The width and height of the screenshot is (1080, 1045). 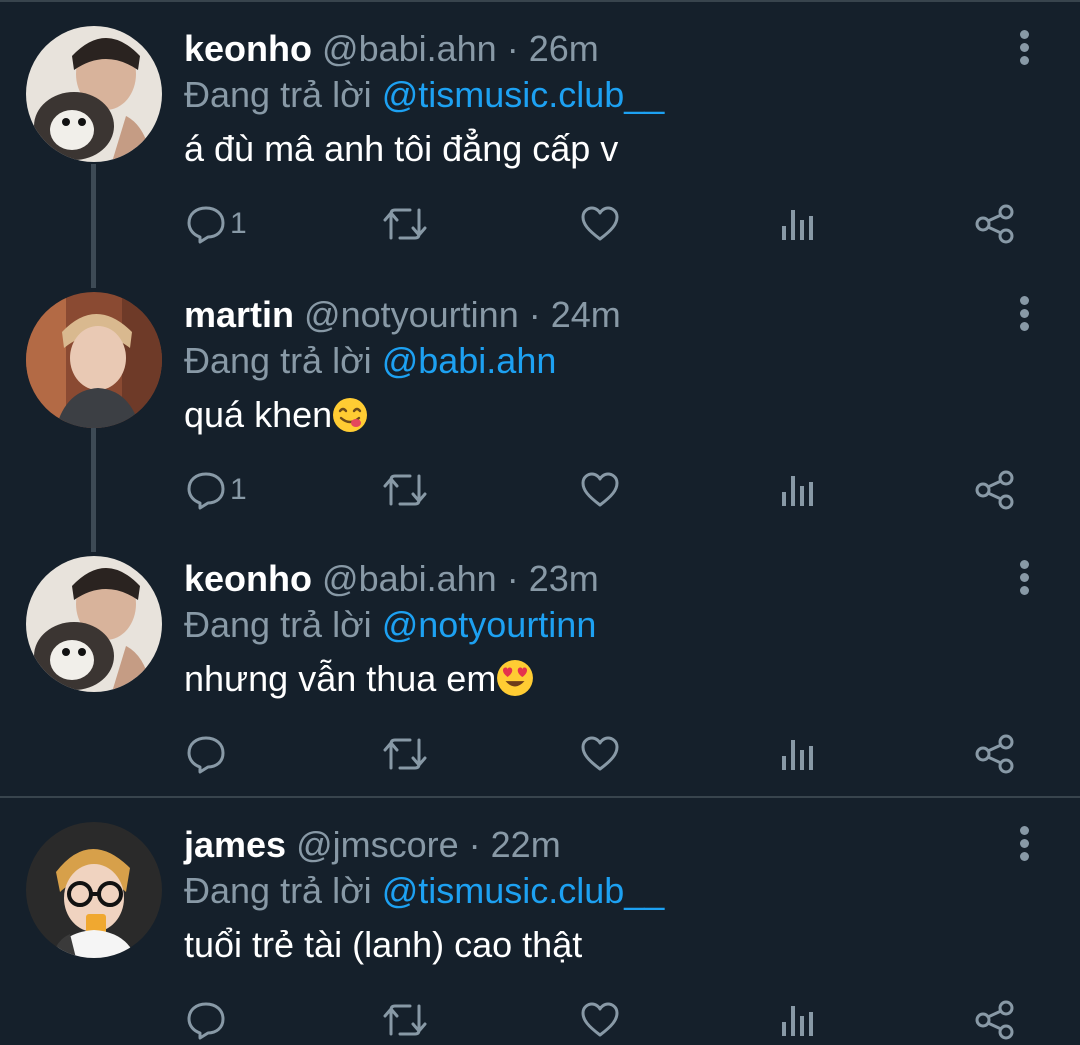 What do you see at coordinates (258, 414) in the screenshot?
I see `tweet-text: quá khen` at bounding box center [258, 414].